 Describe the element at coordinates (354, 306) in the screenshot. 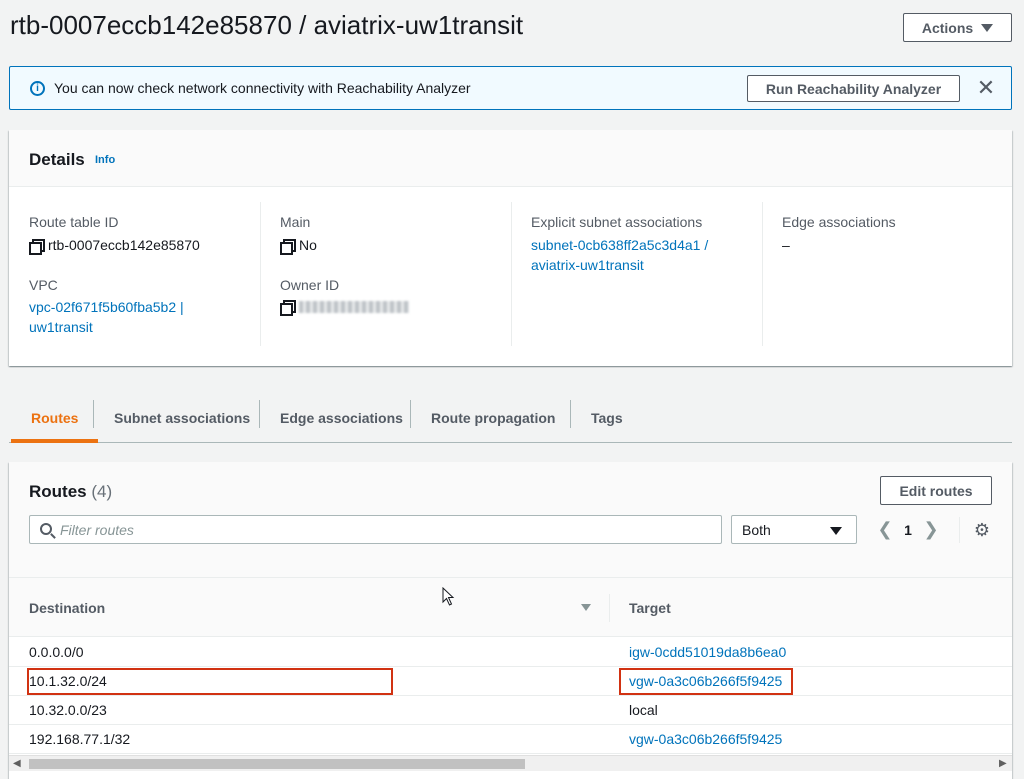

I see `redacted-owner-id` at that location.